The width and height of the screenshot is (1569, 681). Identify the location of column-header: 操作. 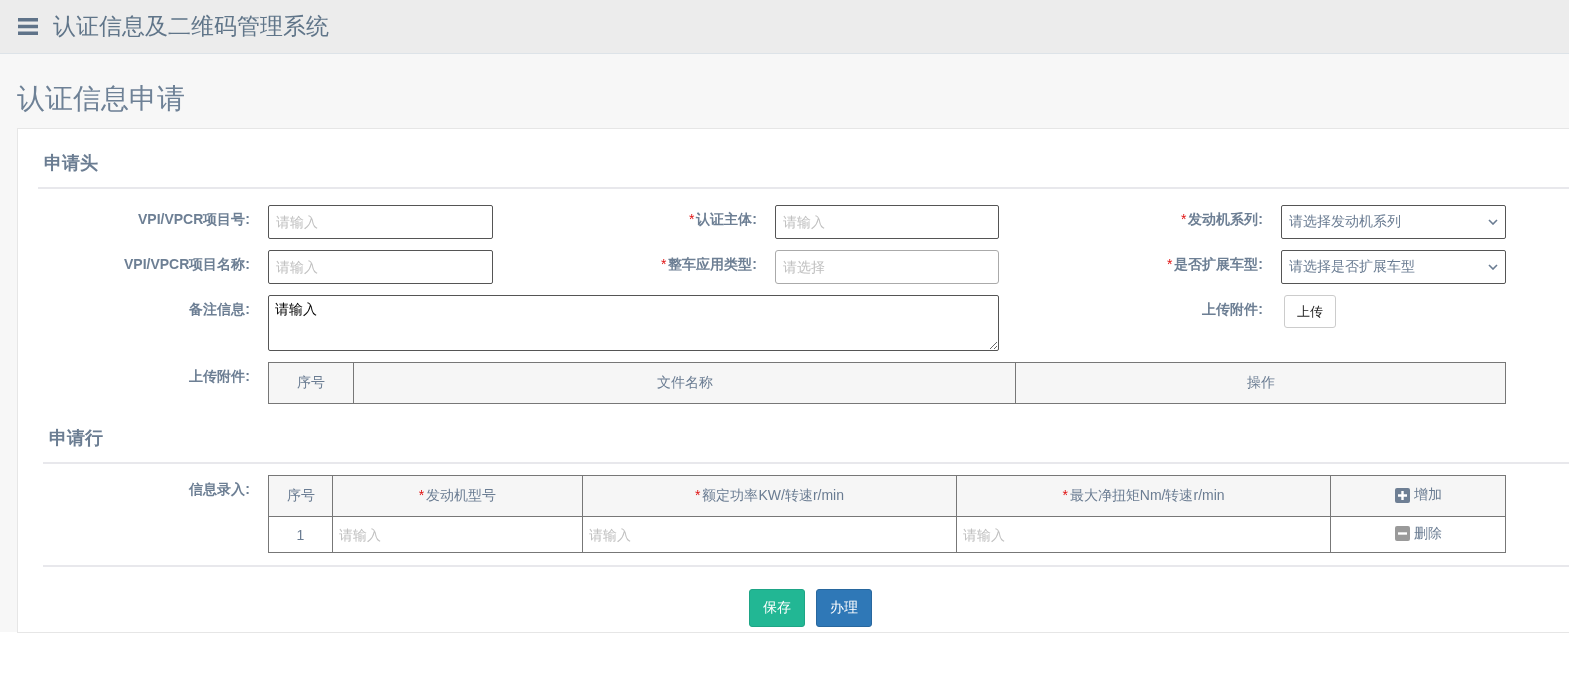
(1260, 383).